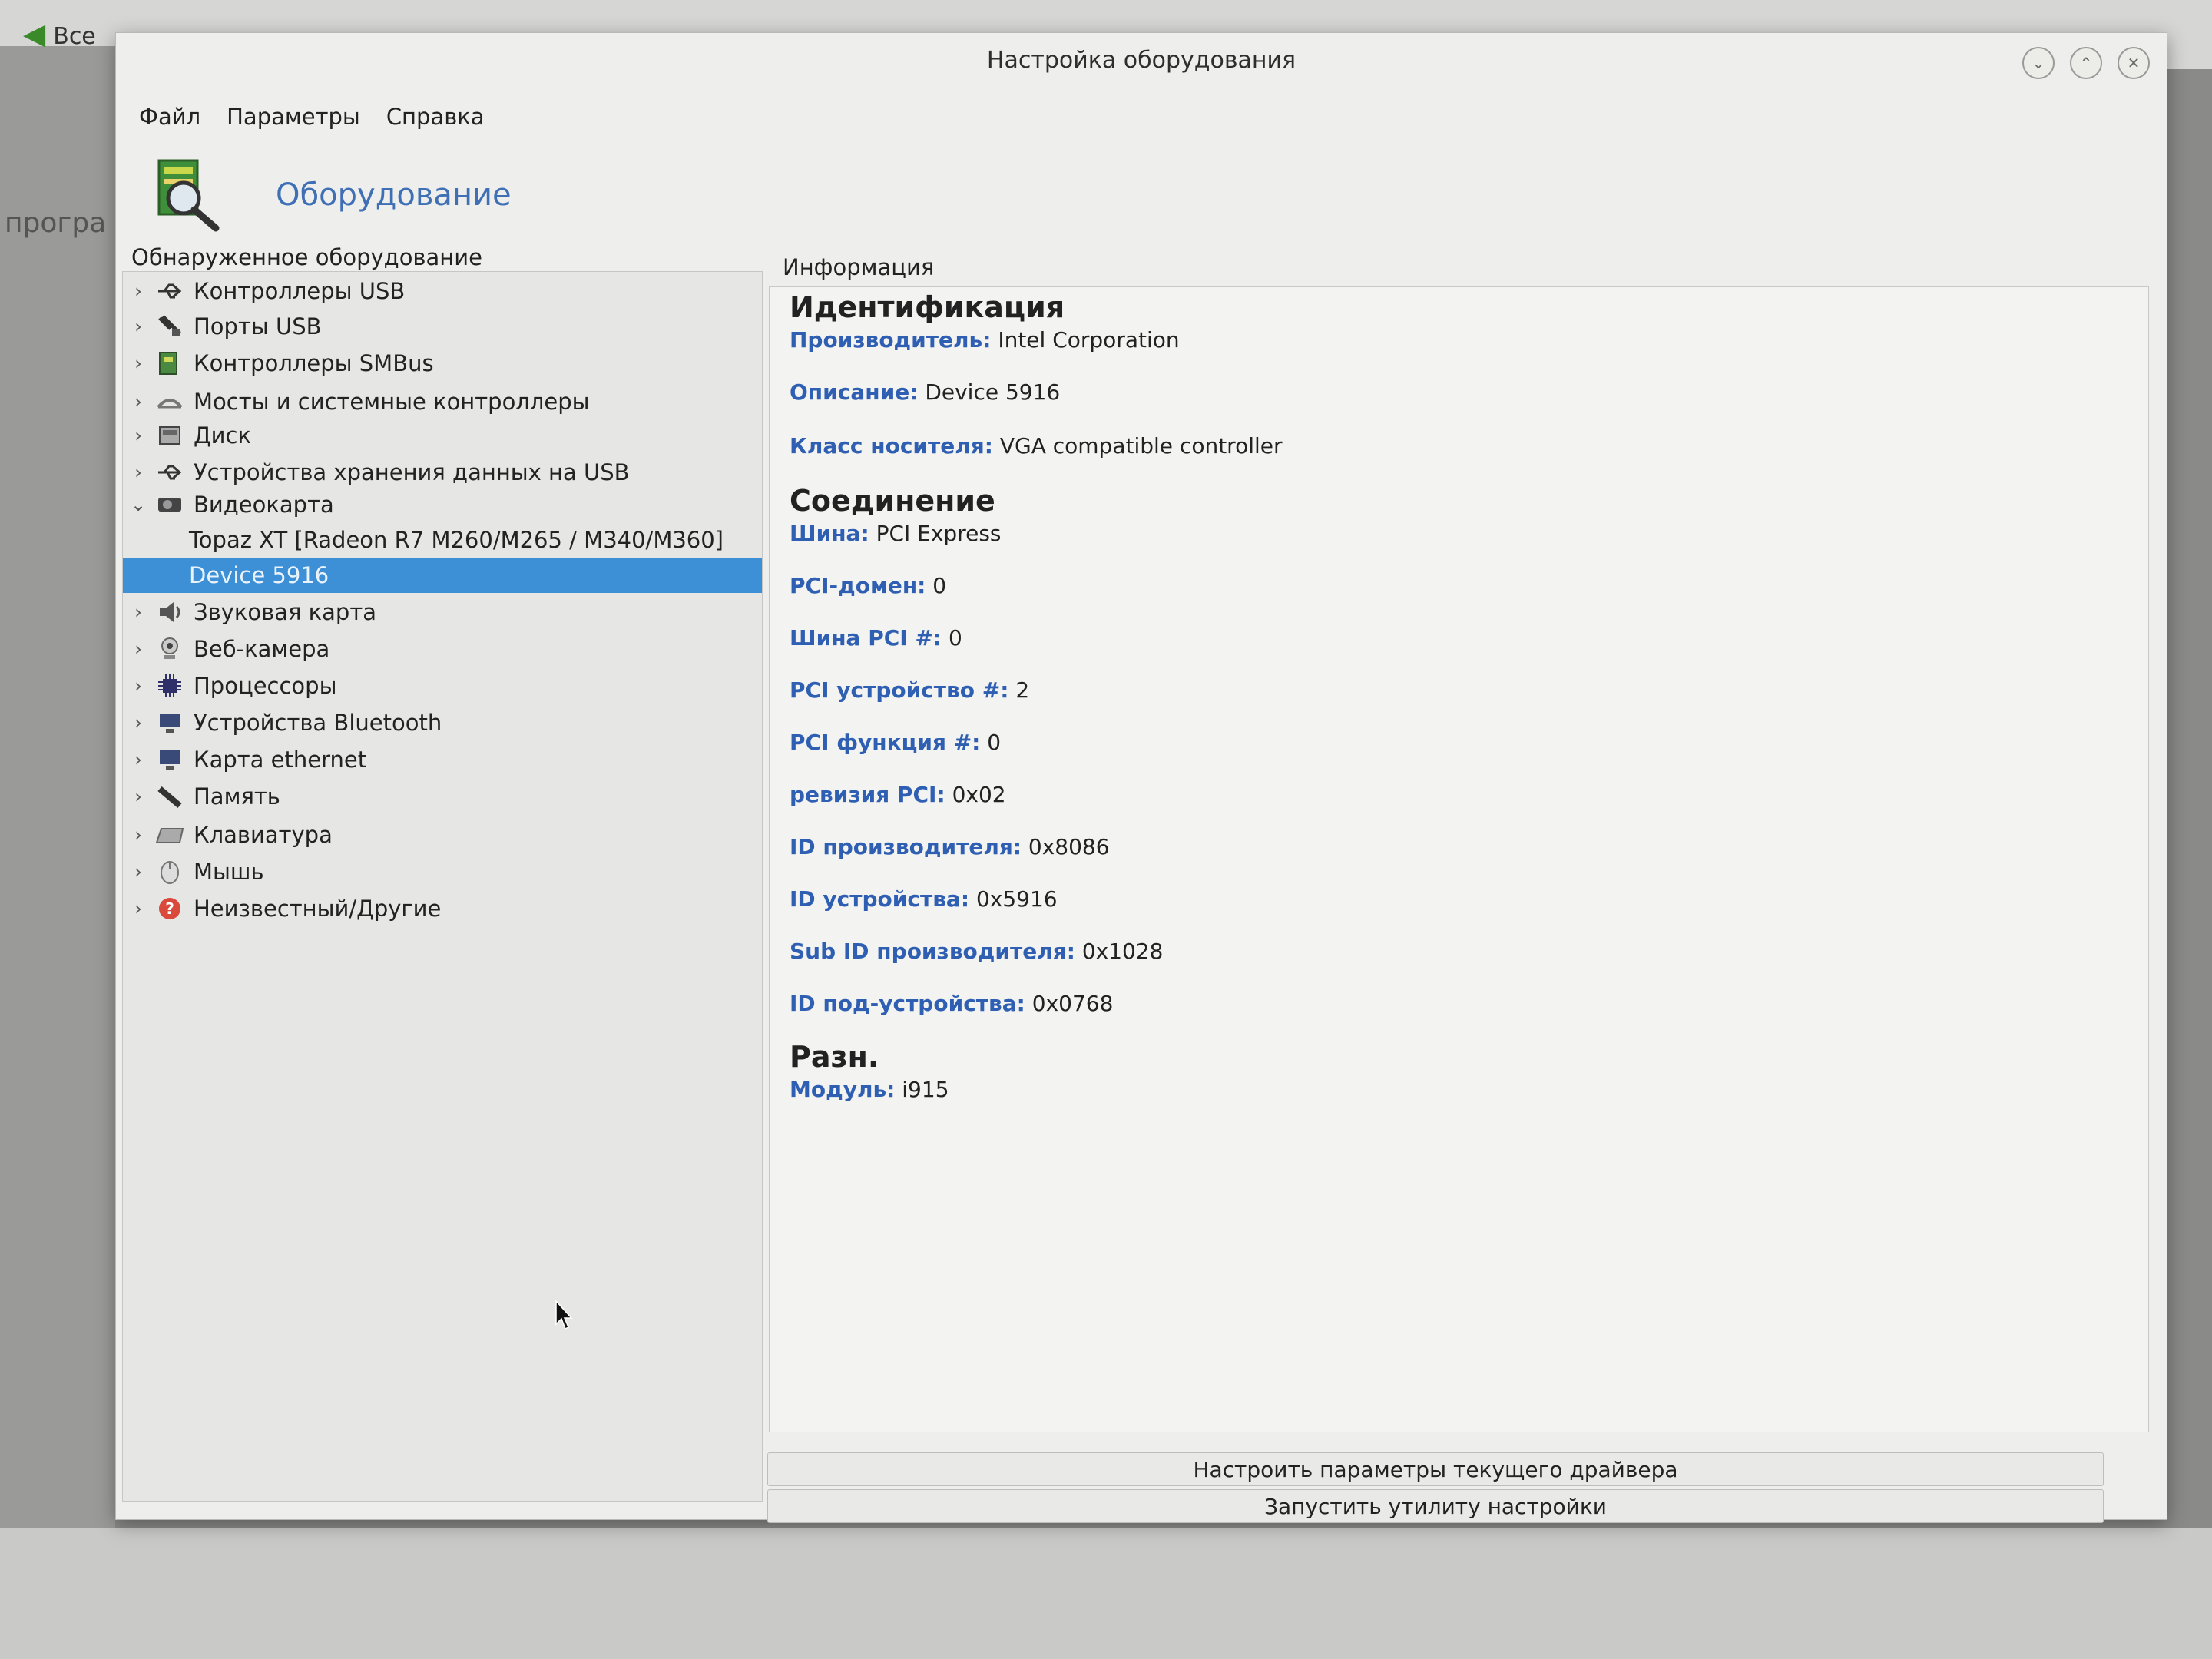 This screenshot has width=2212, height=1659. I want to click on tree-item-keyboard: › Клавиатура, so click(442, 835).